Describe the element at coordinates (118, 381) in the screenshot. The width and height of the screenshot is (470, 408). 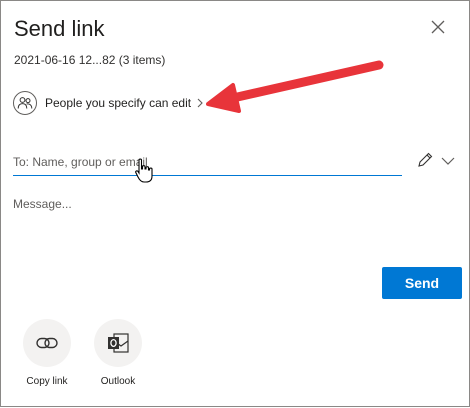
I see `outlook-label: Outlook` at that location.